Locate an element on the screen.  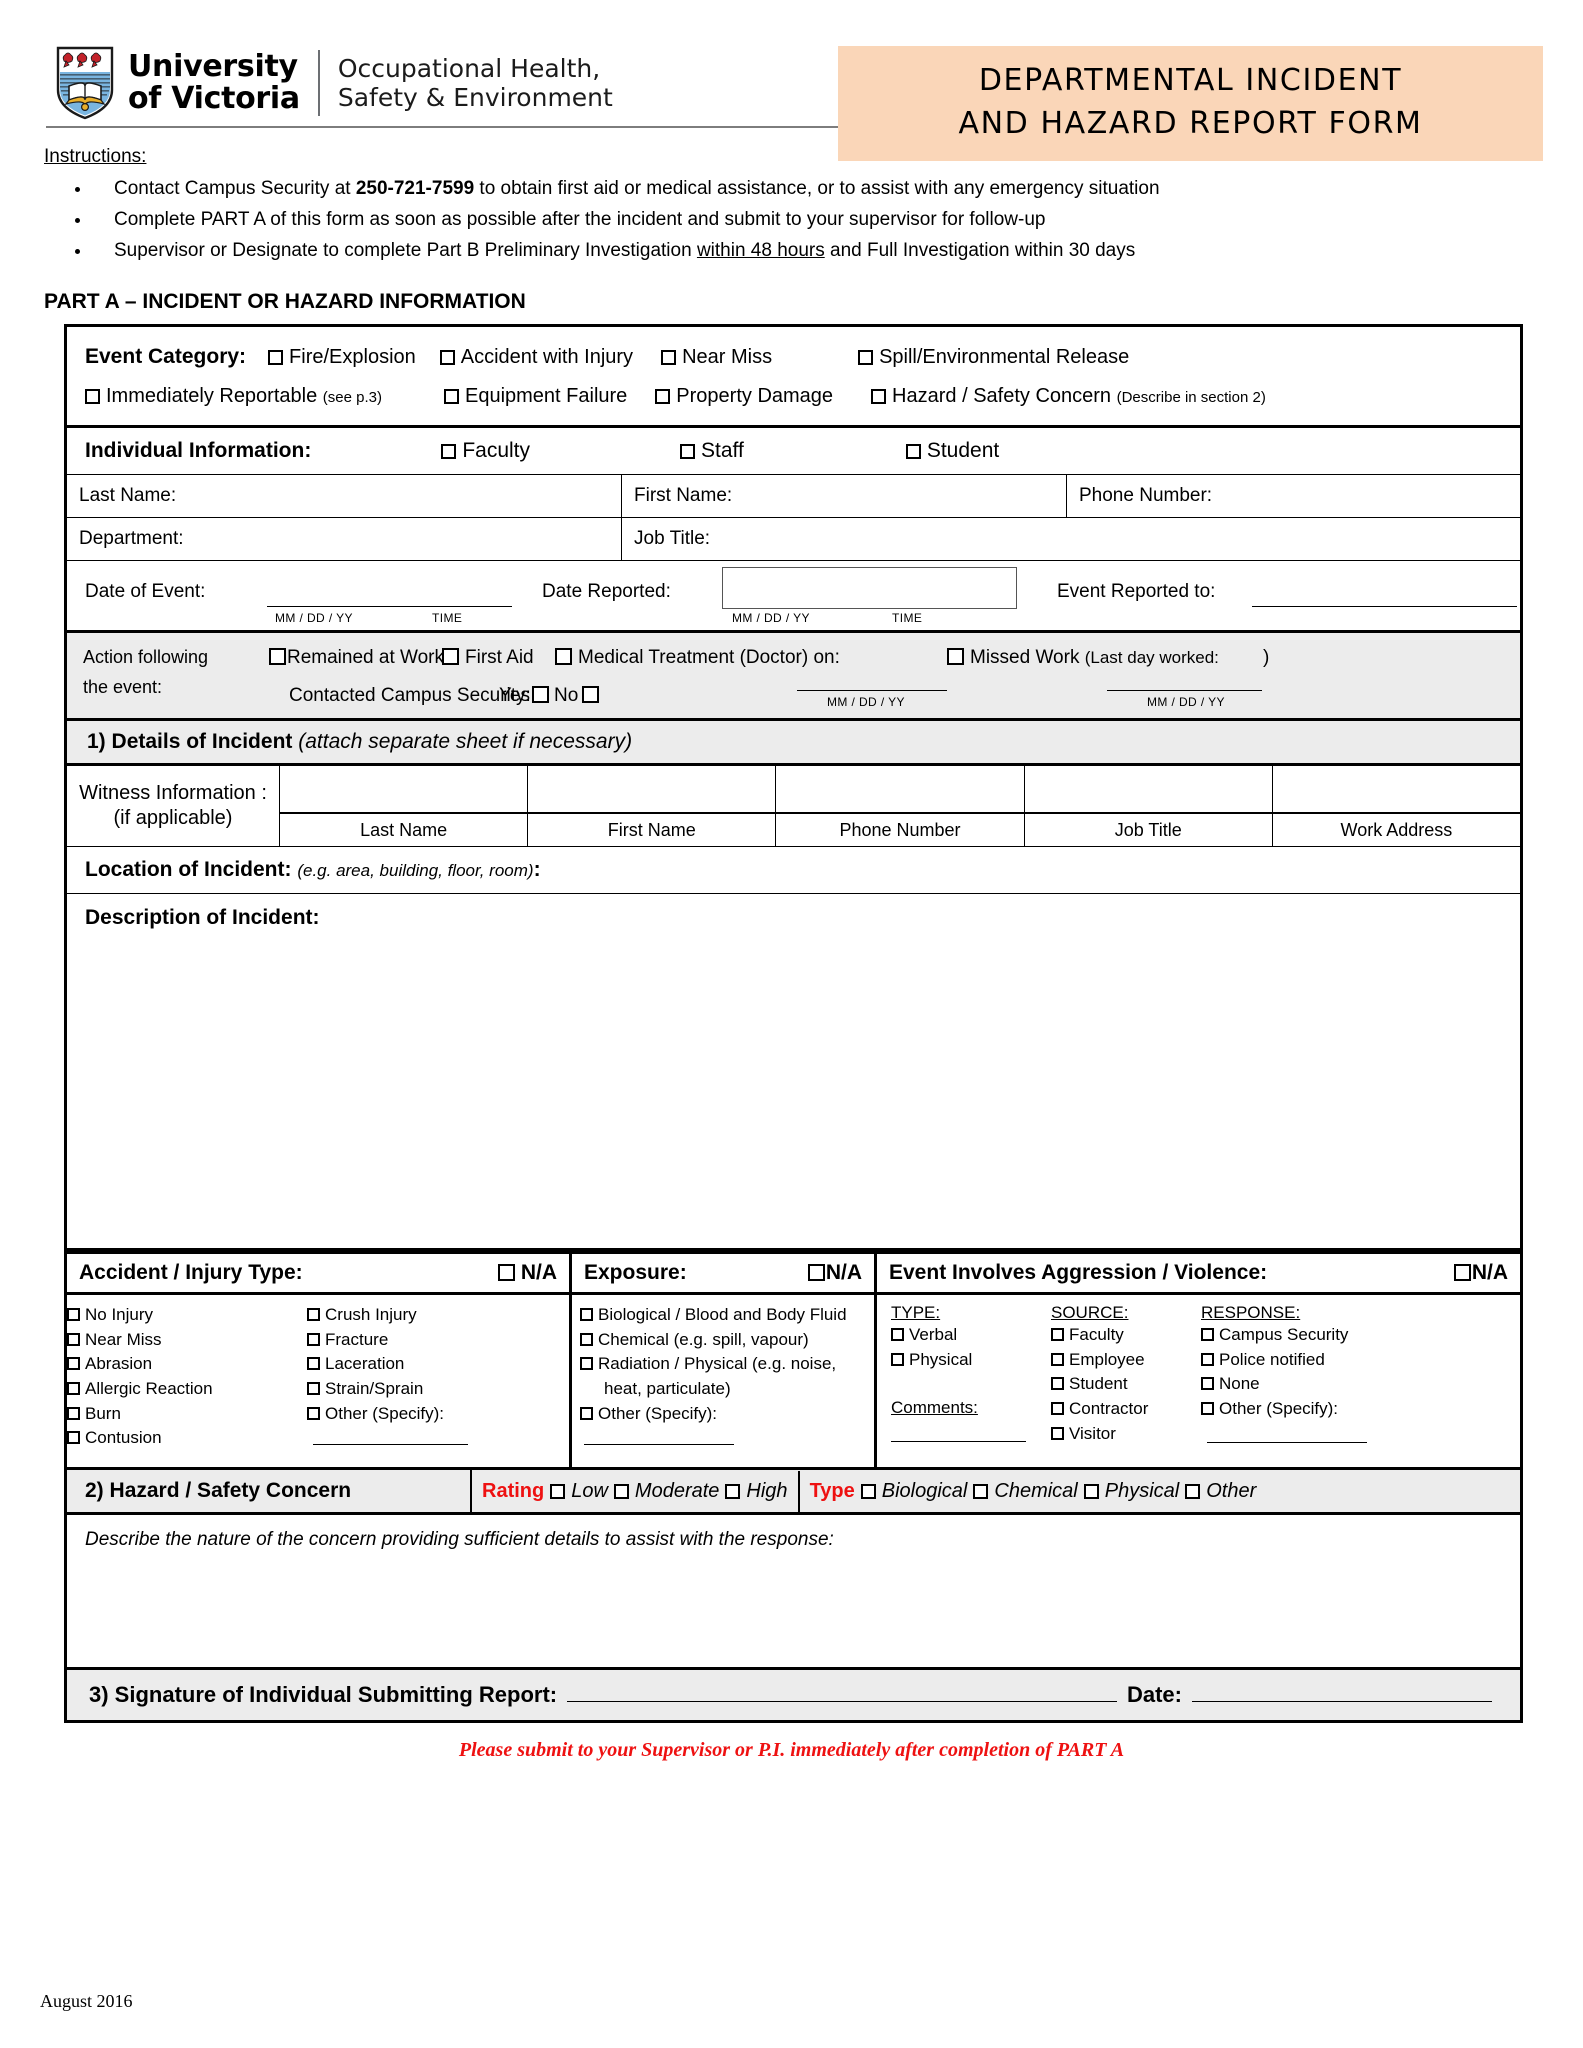
signature-date-input is located at coordinates (1342, 1692).